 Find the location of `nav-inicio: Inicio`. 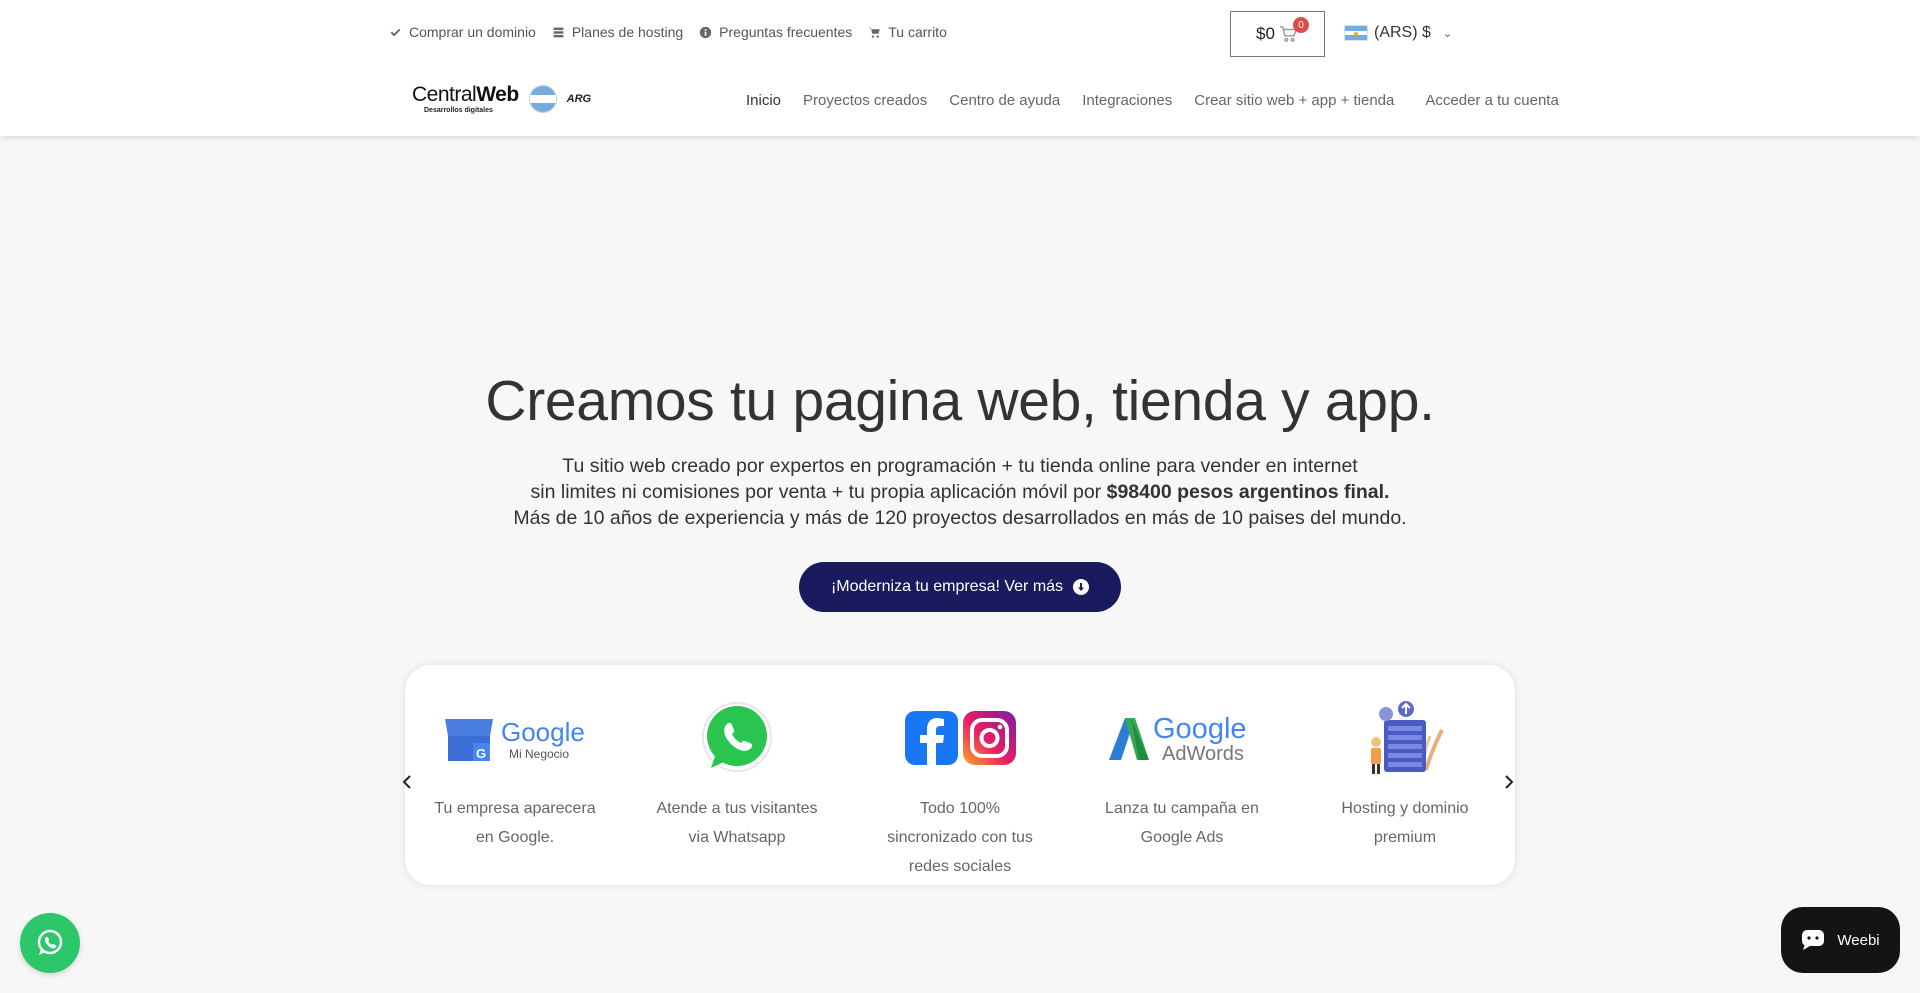

nav-inicio: Inicio is located at coordinates (763, 100).